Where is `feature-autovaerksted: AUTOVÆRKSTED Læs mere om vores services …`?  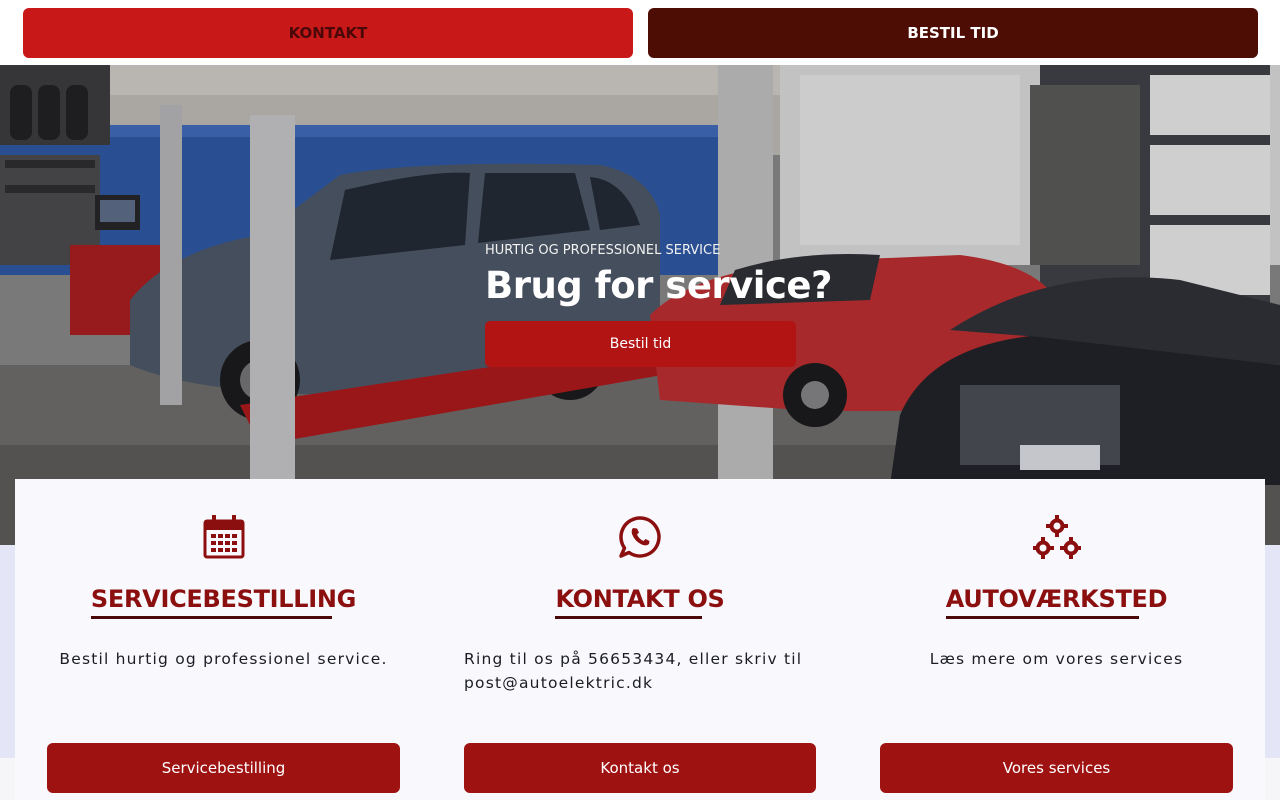 feature-autovaerksted: AUTOVÆRKSTED Læs mere om vores services … is located at coordinates (1056, 639).